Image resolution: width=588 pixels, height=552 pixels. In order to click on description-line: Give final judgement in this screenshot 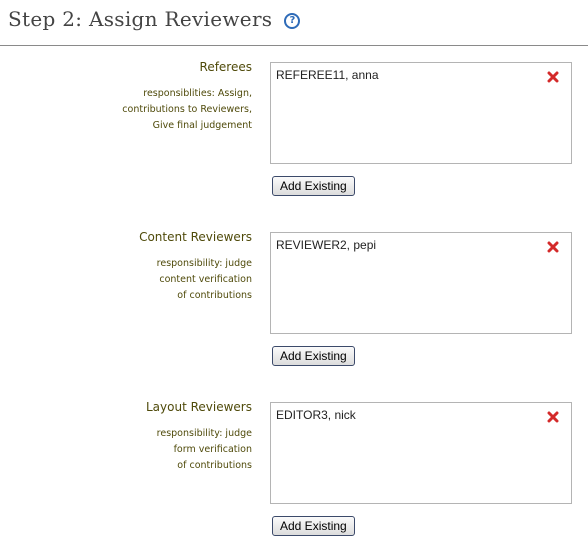, I will do `click(202, 125)`.